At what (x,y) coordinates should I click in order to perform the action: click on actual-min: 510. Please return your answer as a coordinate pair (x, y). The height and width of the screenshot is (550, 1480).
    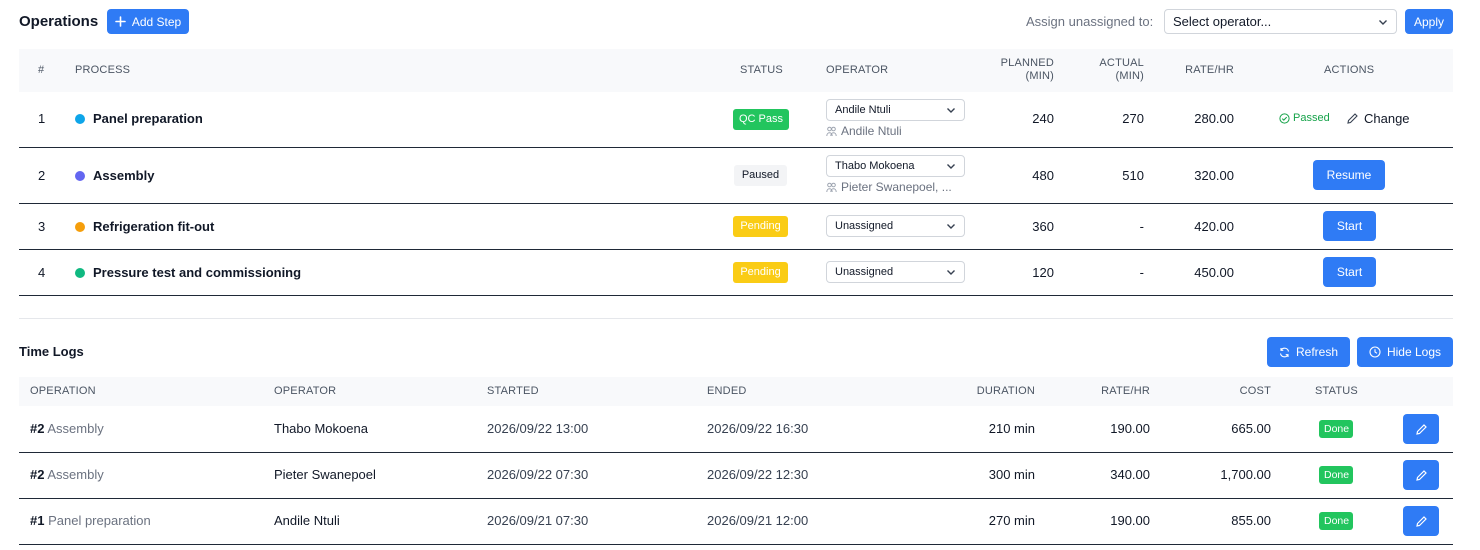
    Looking at the image, I should click on (1133, 175).